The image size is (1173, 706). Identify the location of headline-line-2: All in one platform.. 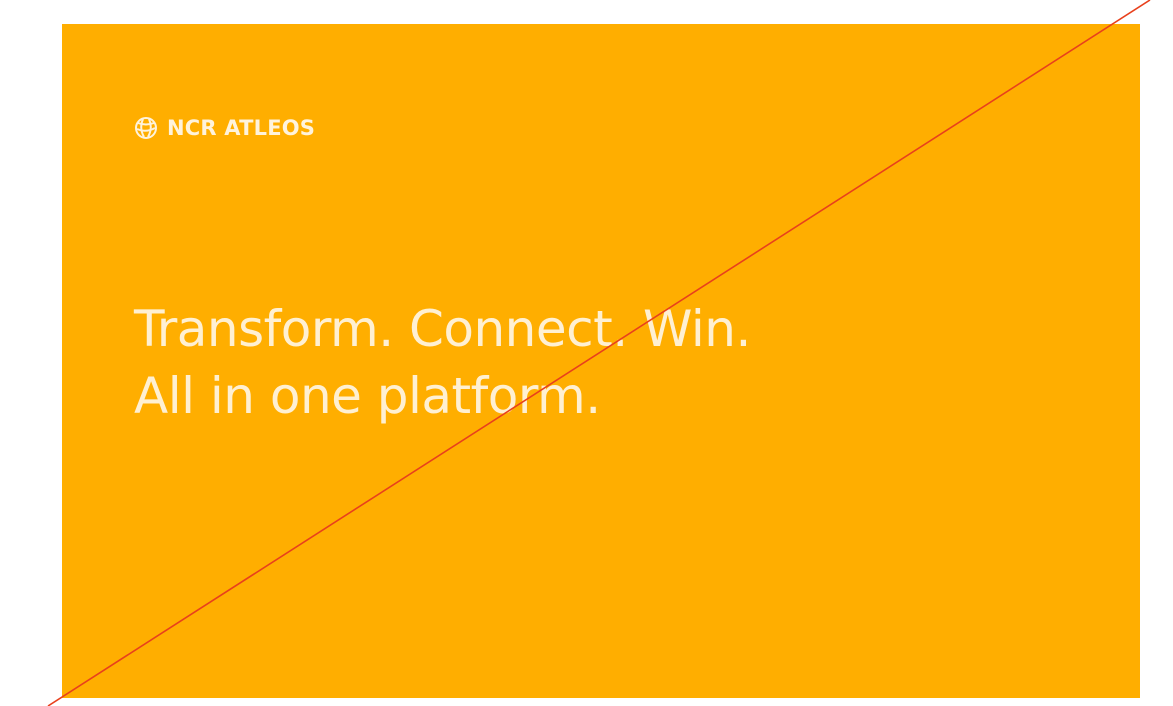
(367, 396).